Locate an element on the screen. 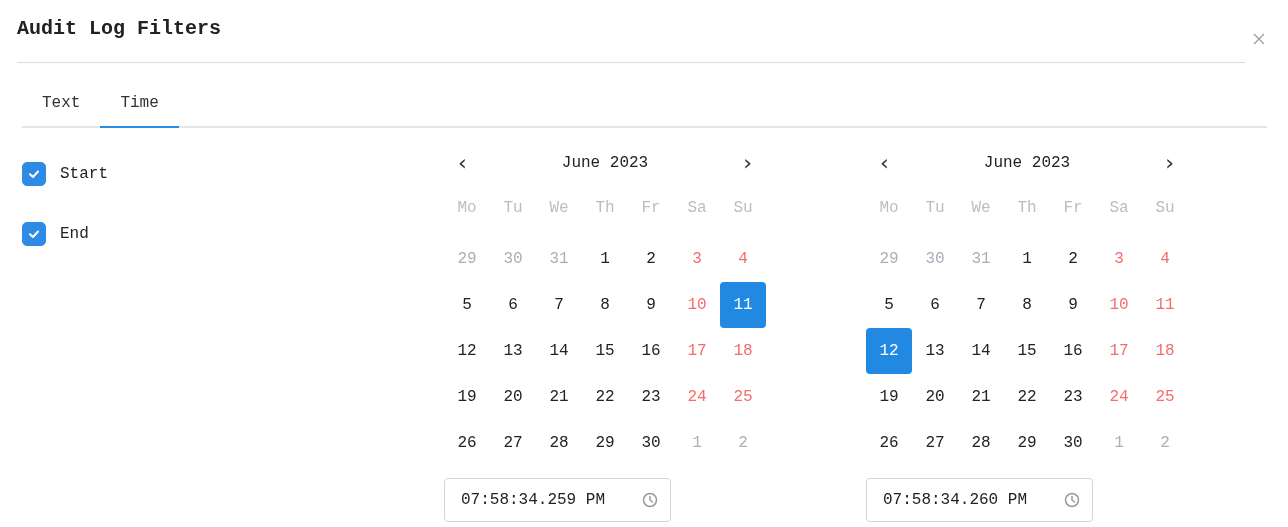 Image resolution: width=1288 pixels, height=527 pixels. checkbox-label: End is located at coordinates (74, 234).